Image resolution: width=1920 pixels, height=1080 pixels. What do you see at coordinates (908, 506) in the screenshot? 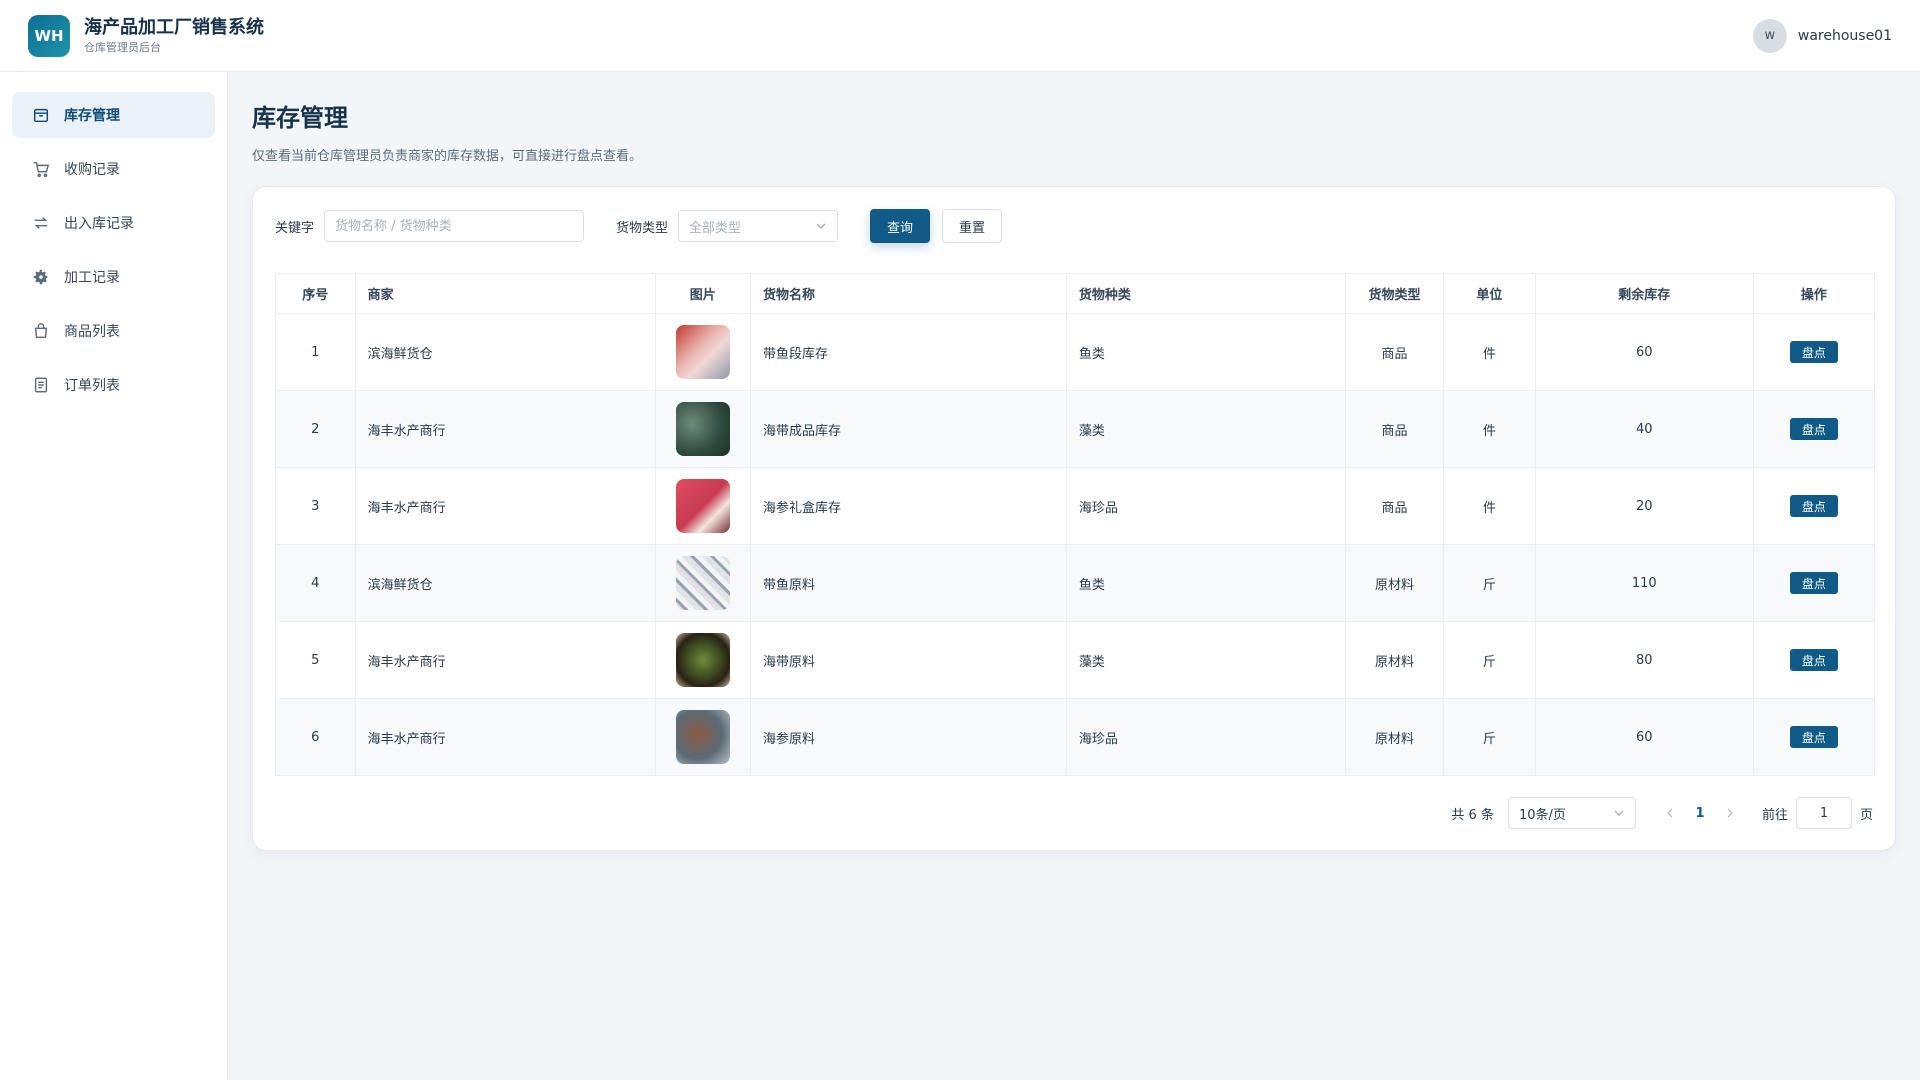
I see `row-name: 海参礼盒库存` at bounding box center [908, 506].